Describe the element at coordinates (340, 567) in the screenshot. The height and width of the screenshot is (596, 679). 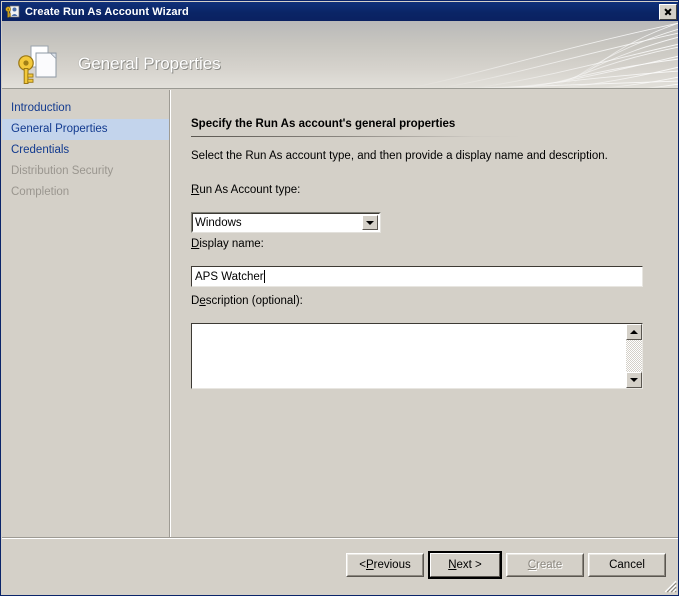
I see `wizard-button-bar: < Previous Next > Create Cancel` at that location.